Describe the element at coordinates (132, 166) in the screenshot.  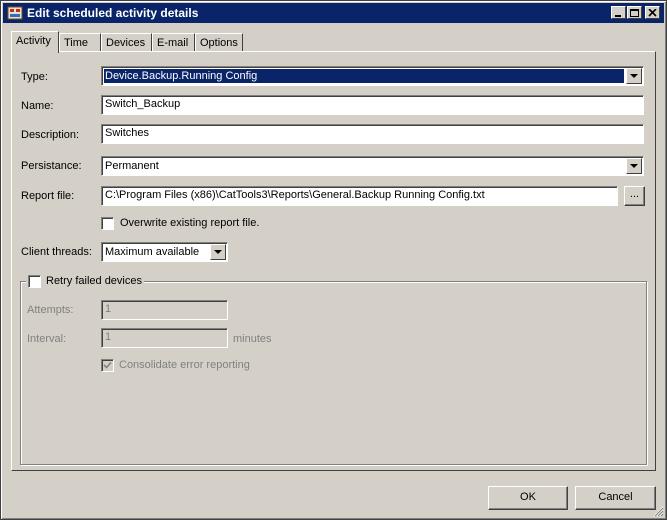
I see `persistance-value: Permanent` at that location.